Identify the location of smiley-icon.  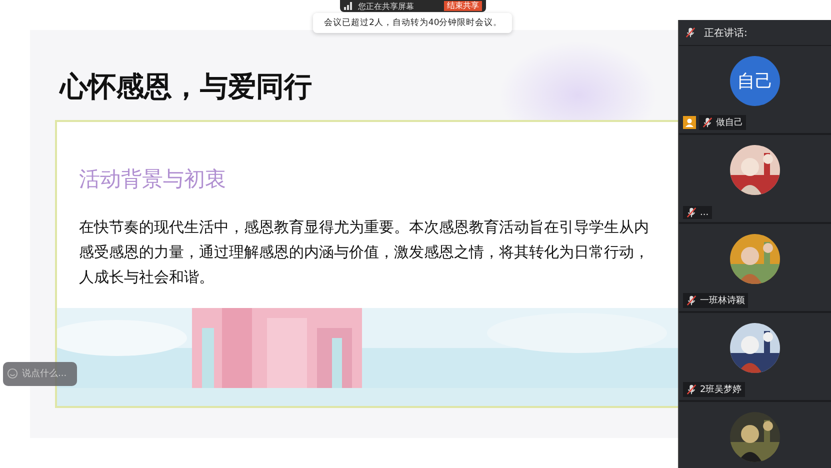
(12, 373).